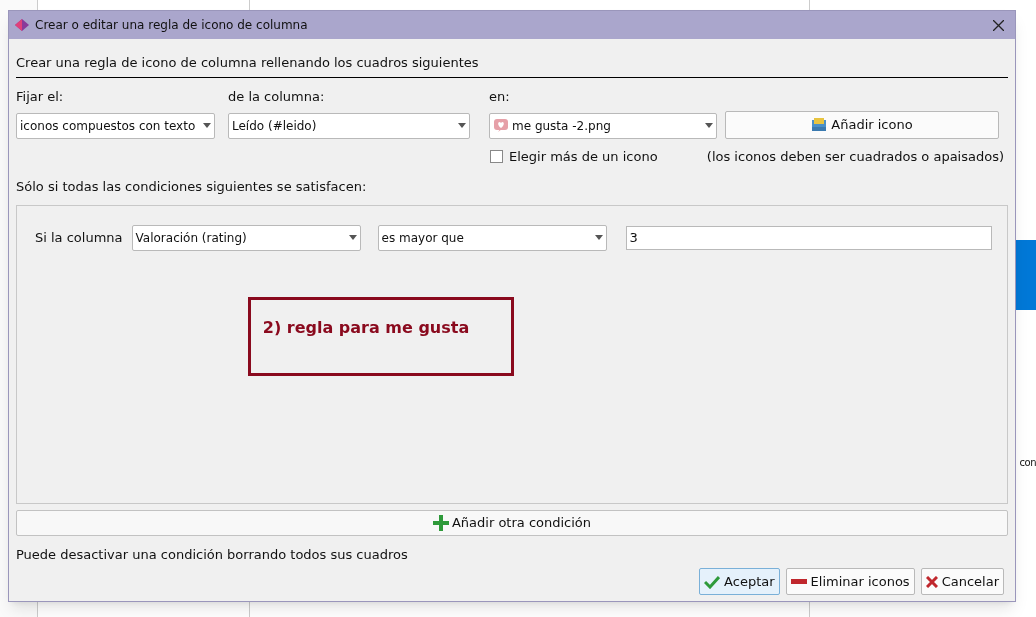  What do you see at coordinates (512, 522) in the screenshot?
I see `add-condition-button: Añadir otra condición` at bounding box center [512, 522].